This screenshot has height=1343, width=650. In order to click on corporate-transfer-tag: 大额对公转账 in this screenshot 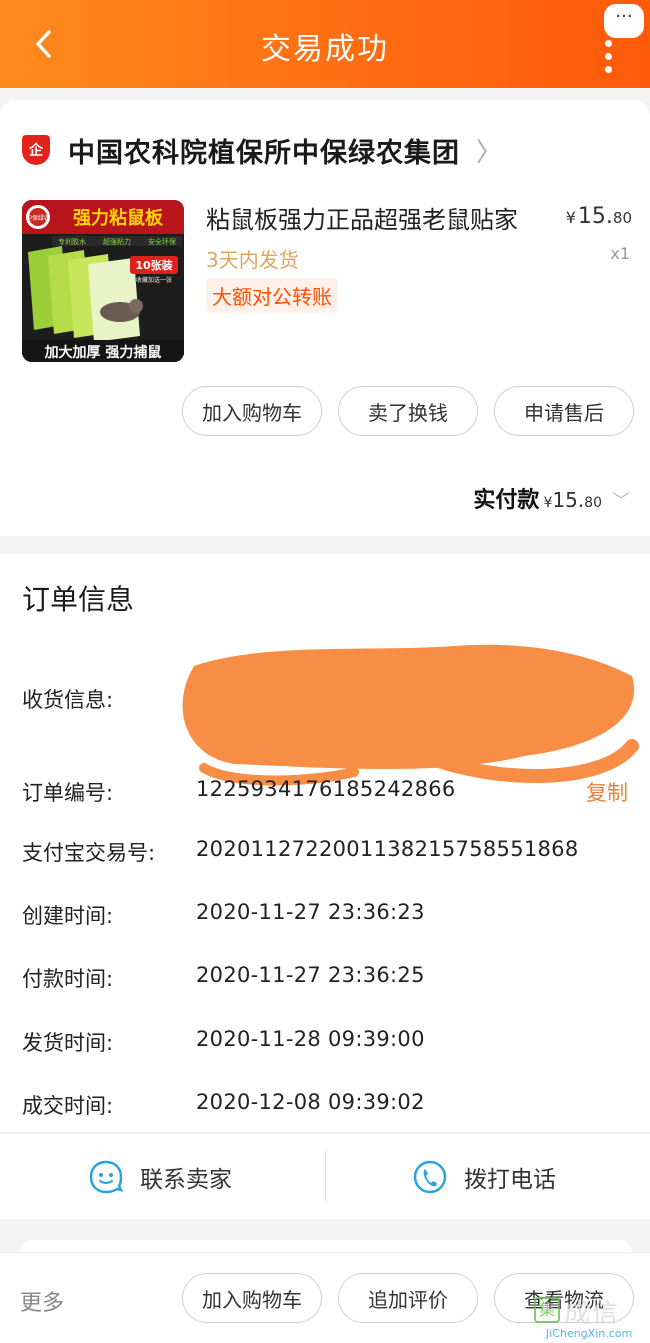, I will do `click(272, 295)`.